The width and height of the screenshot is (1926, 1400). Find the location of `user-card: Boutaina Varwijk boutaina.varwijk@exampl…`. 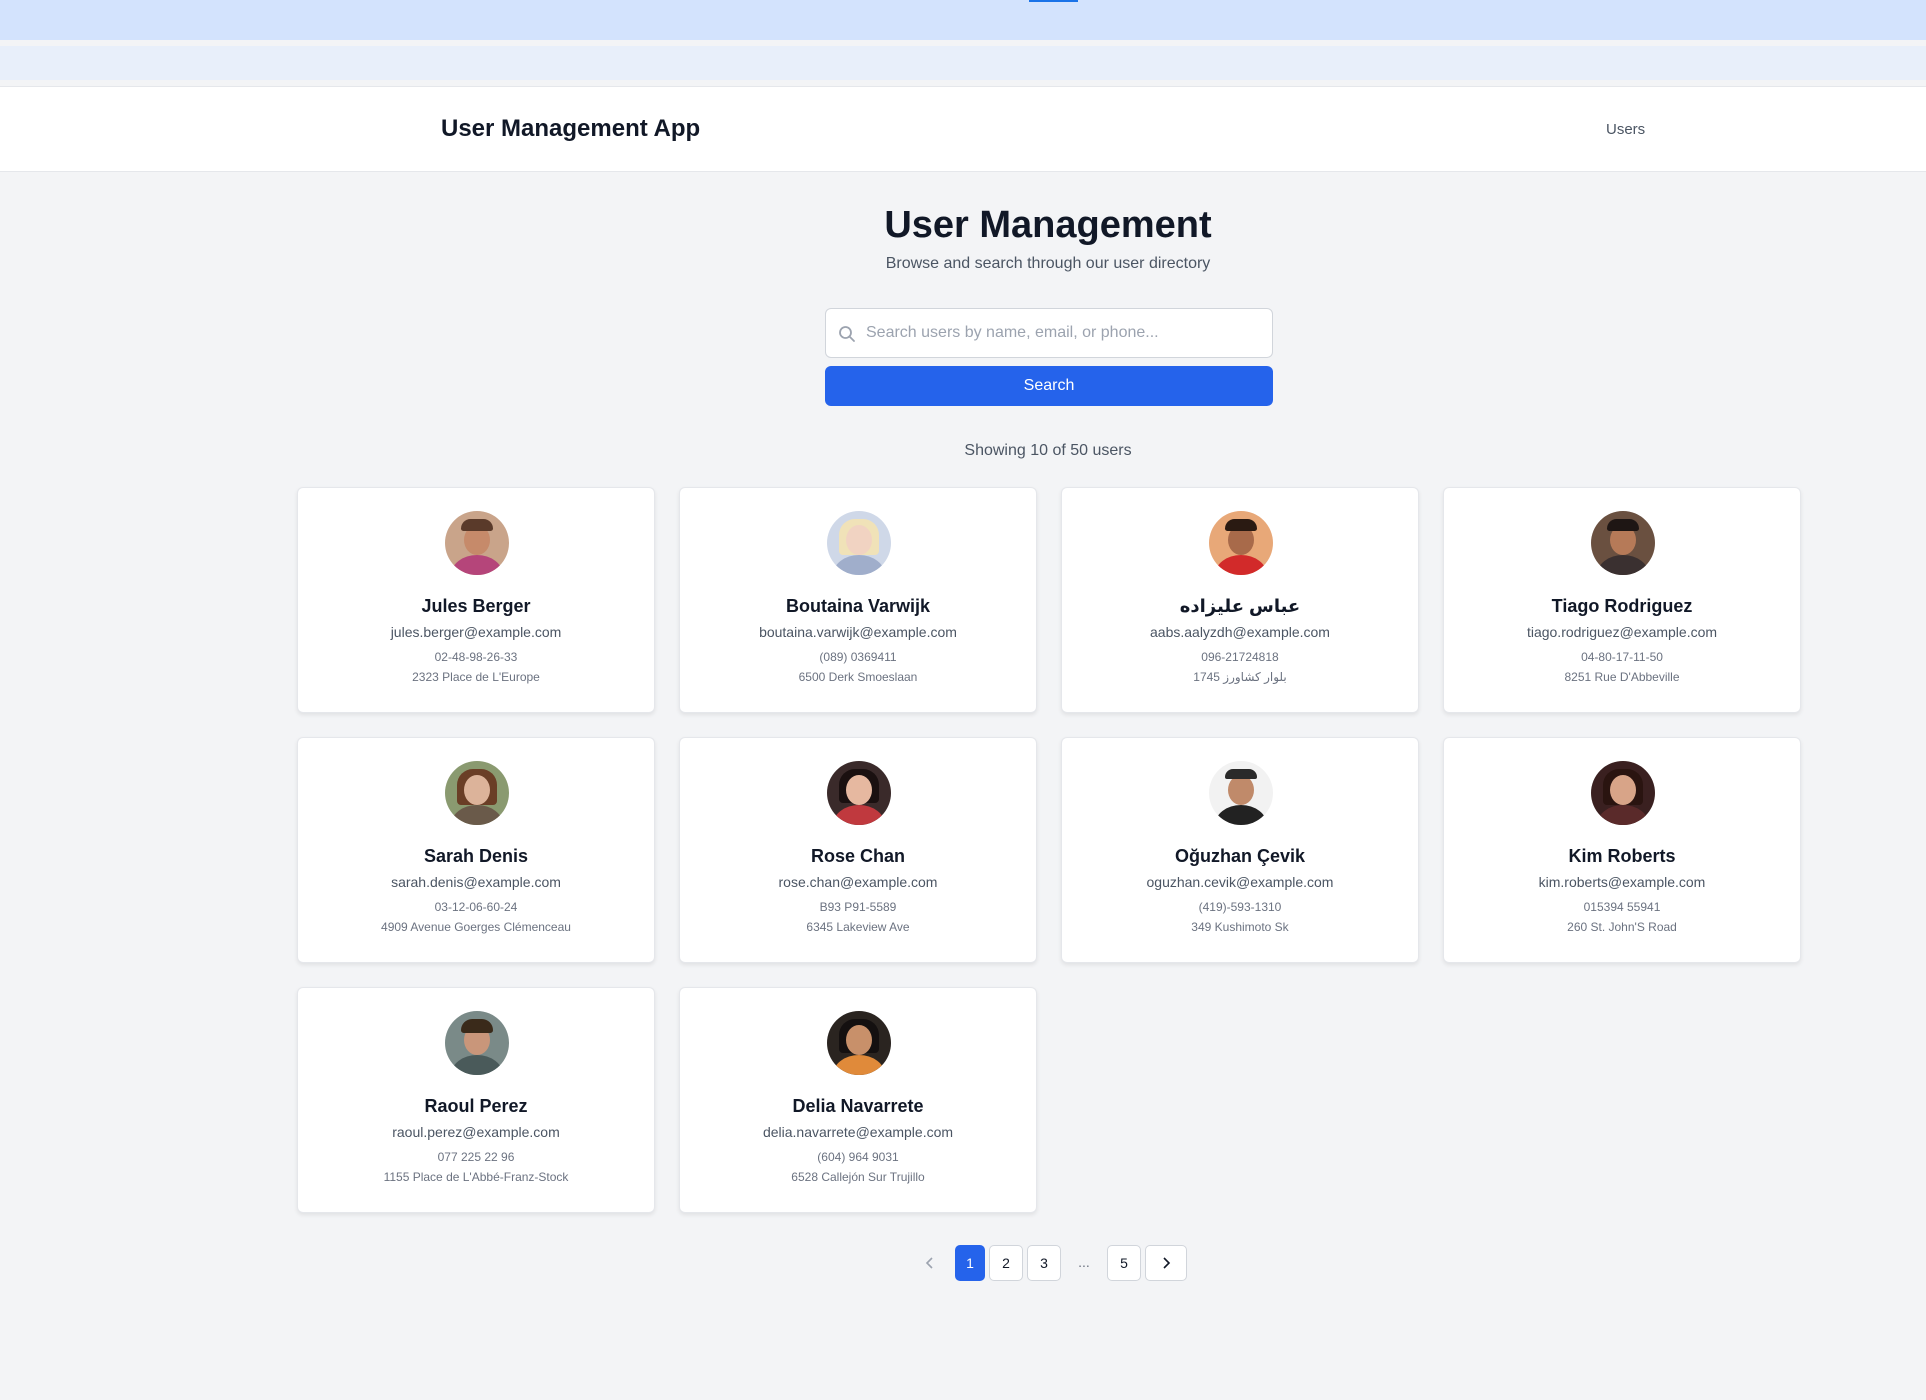

user-card: Boutaina Varwijk boutaina.varwijk@exampl… is located at coordinates (858, 600).